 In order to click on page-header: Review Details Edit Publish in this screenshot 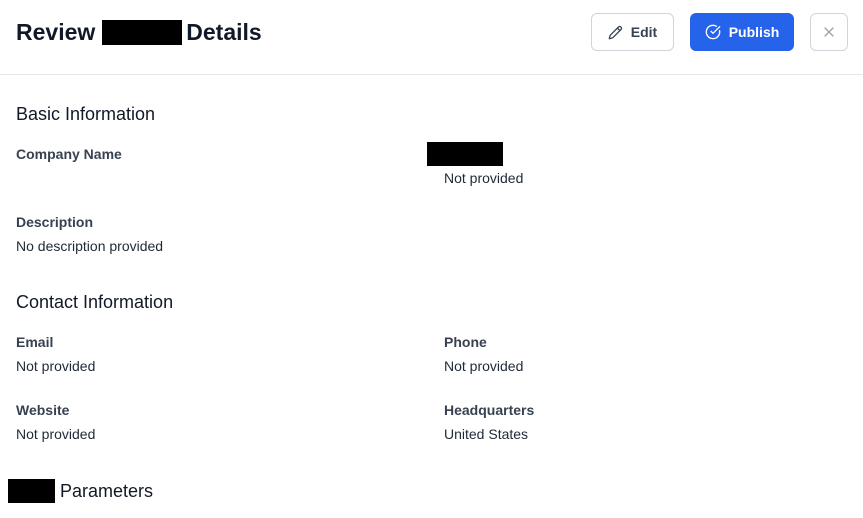, I will do `click(431, 37)`.